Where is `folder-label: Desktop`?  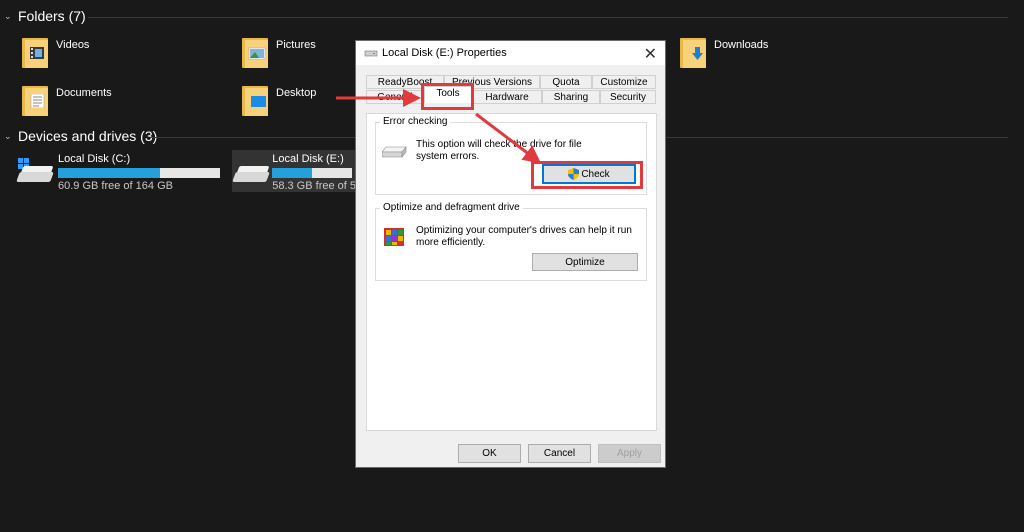
folder-label: Desktop is located at coordinates (296, 93).